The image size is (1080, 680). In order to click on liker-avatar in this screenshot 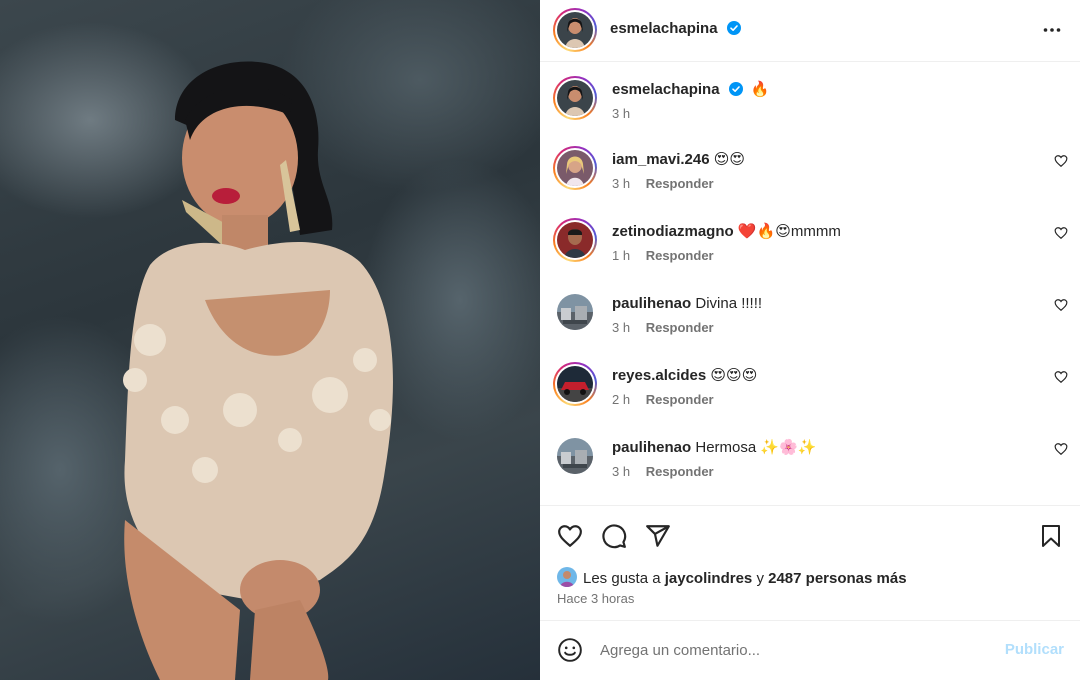, I will do `click(567, 577)`.